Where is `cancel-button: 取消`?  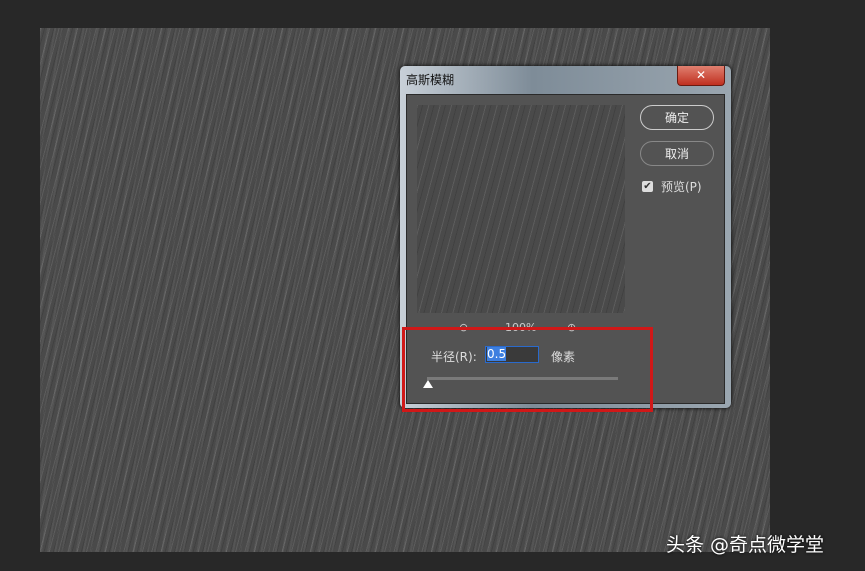
cancel-button: 取消 is located at coordinates (677, 153).